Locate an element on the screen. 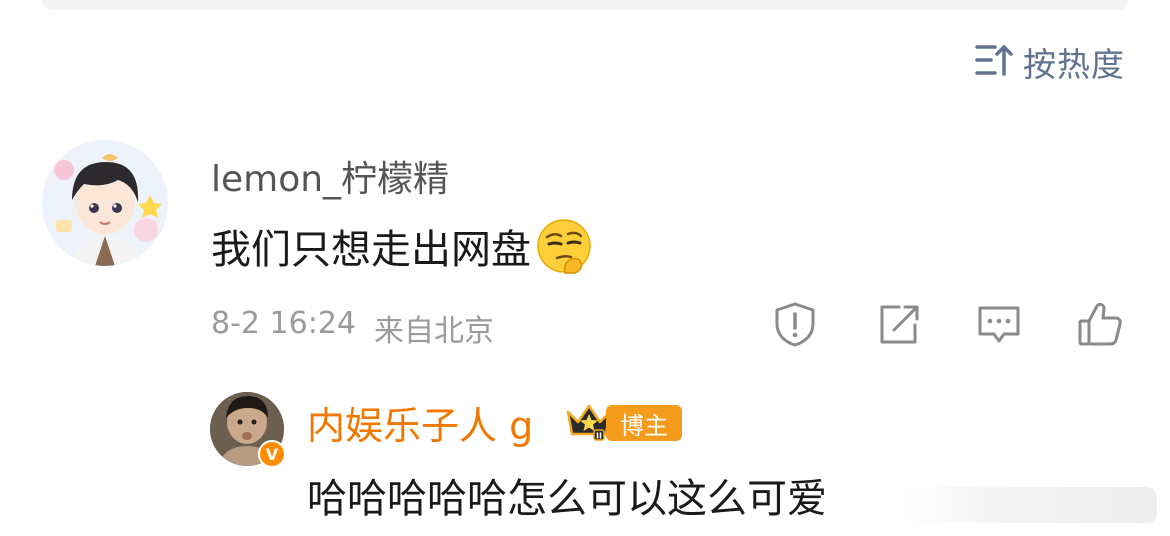  reply-button is located at coordinates (999, 324).